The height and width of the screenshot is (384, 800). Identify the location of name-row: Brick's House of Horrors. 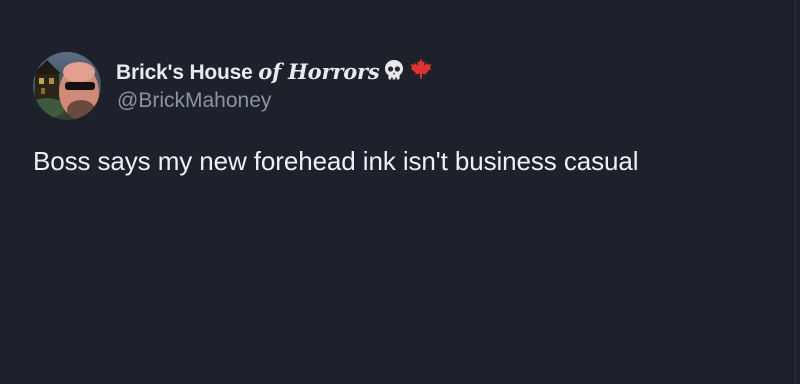
(275, 72).